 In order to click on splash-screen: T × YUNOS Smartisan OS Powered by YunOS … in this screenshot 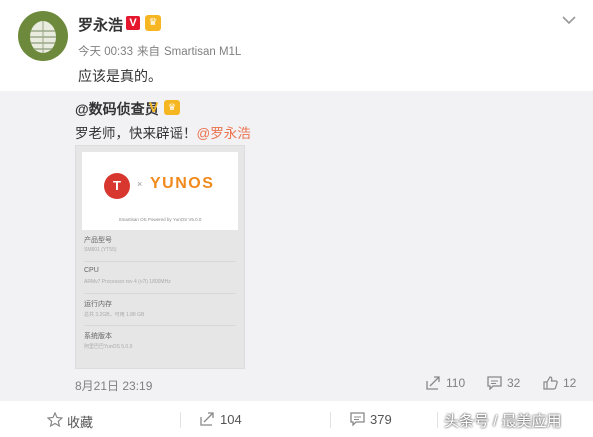, I will do `click(160, 191)`.